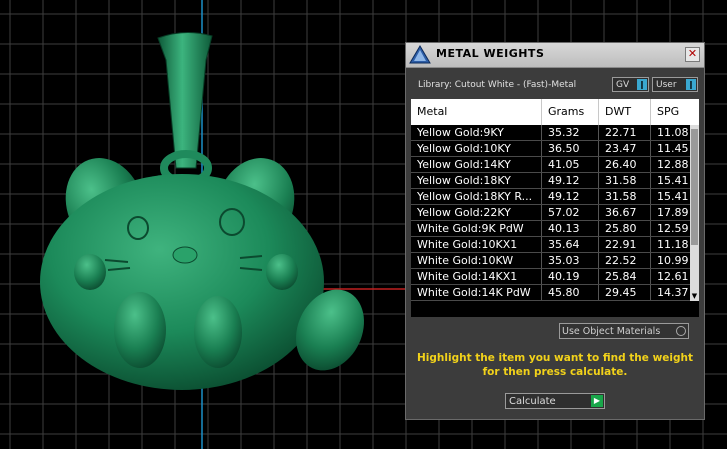 This screenshot has height=449, width=727. Describe the element at coordinates (476, 228) in the screenshot. I see `cell-metal: White Gold:9K PdW` at that location.